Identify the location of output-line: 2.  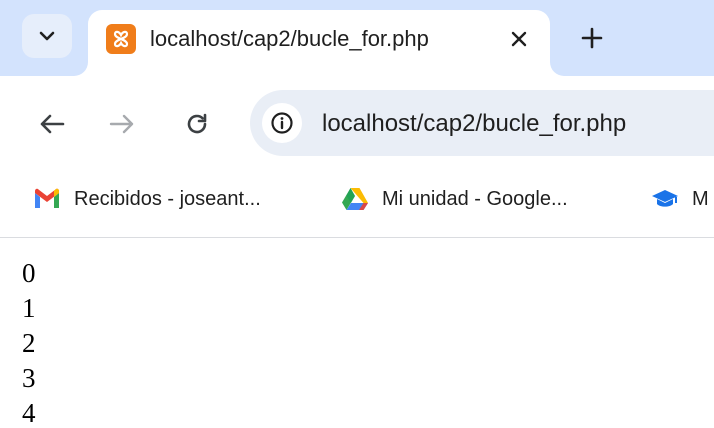
(29, 343).